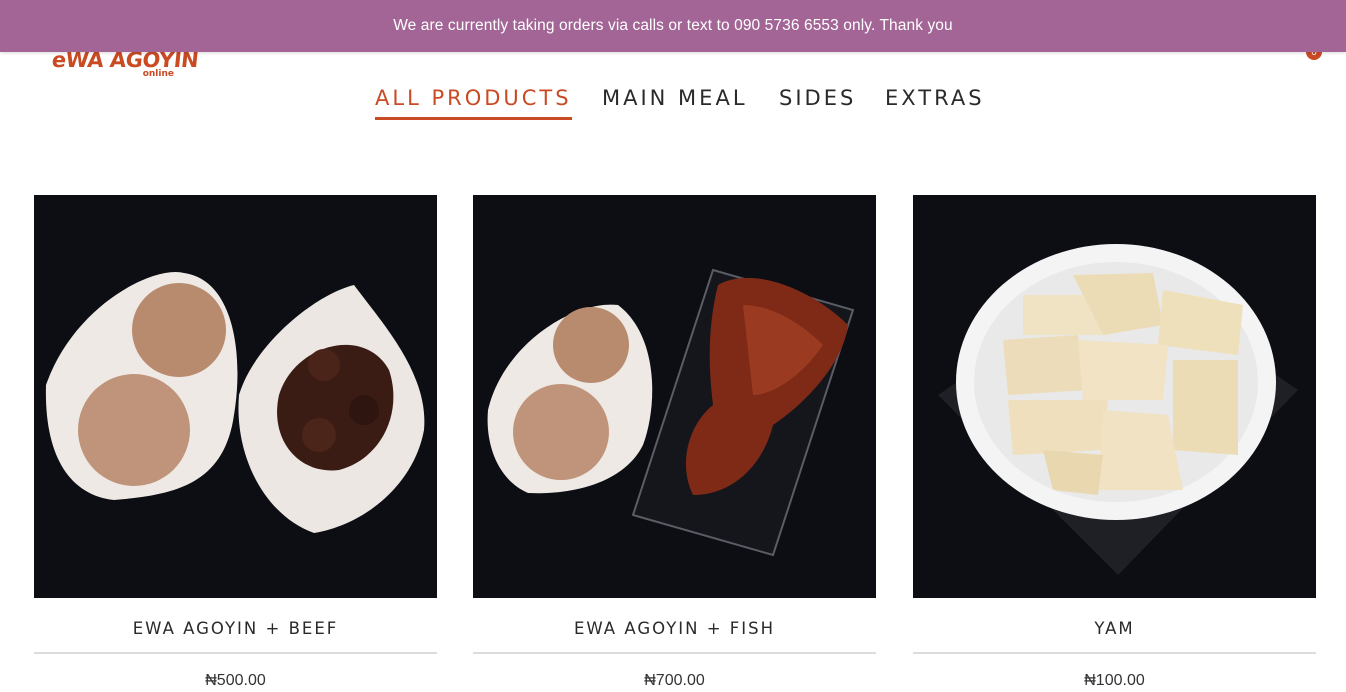  Describe the element at coordinates (935, 103) in the screenshot. I see `filter-extras: EXTRAS` at that location.